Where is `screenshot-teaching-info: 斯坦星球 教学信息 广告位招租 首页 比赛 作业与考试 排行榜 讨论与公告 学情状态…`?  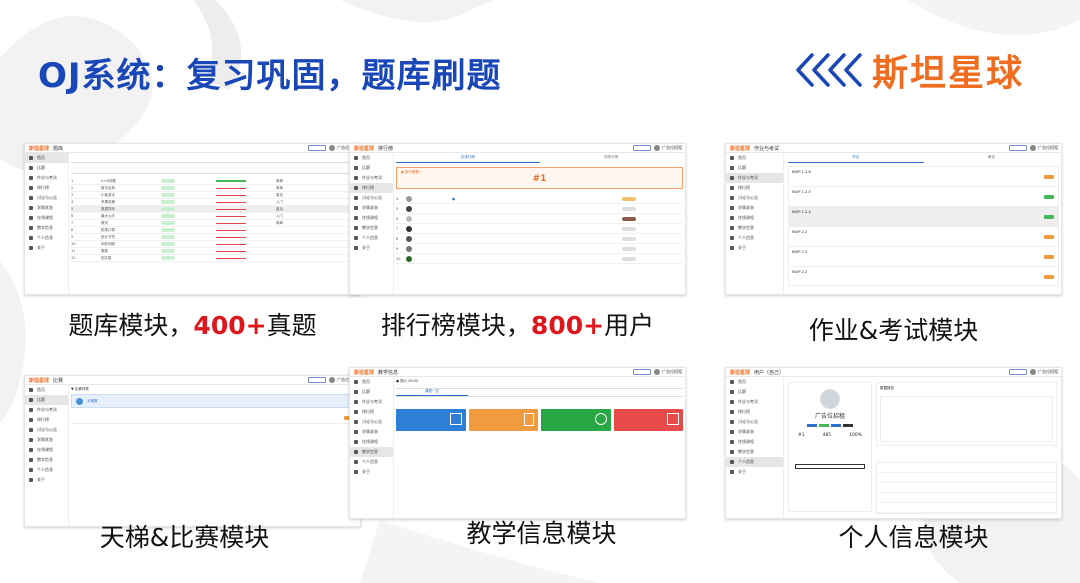 screenshot-teaching-info: 斯坦星球 教学信息 广告位招租 首页 比赛 作业与考试 排行榜 讨论与公告 学情状态… is located at coordinates (517, 443).